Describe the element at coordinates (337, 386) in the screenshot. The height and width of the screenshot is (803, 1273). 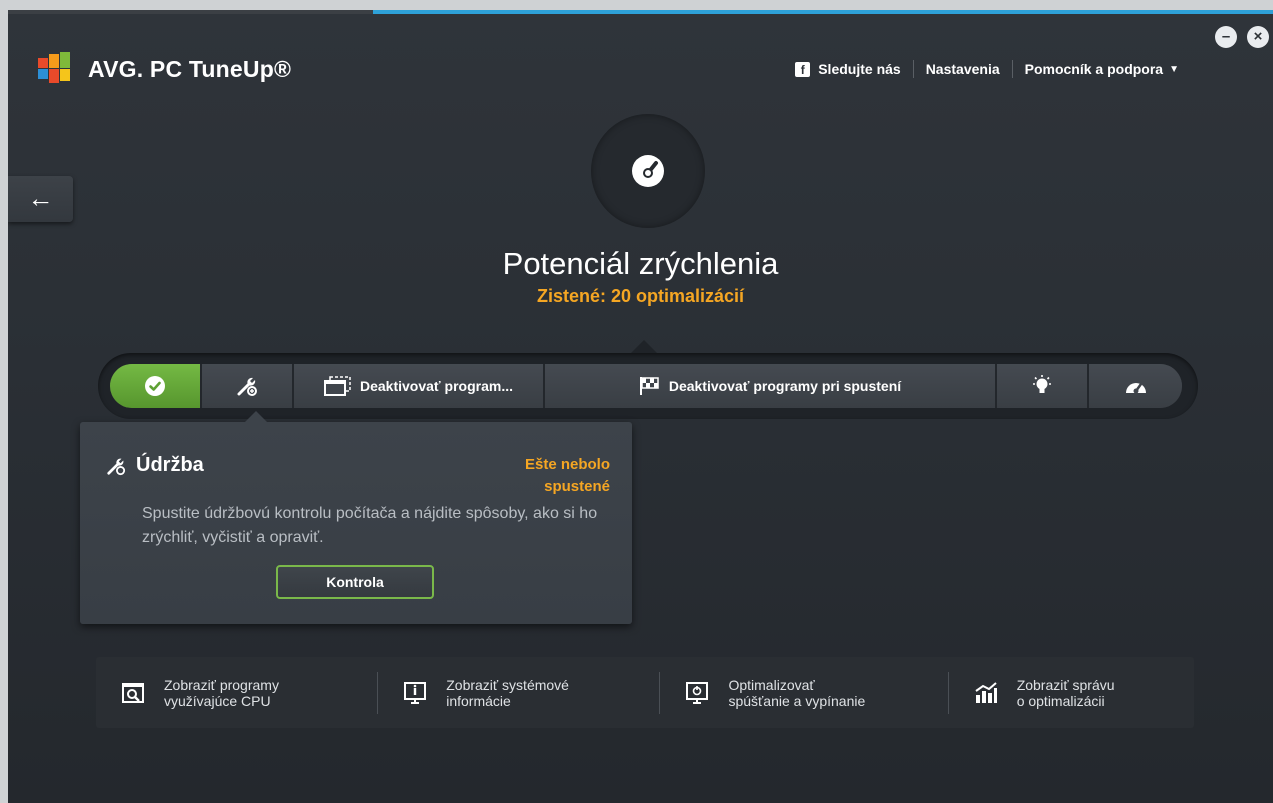
I see `windows-icon` at that location.